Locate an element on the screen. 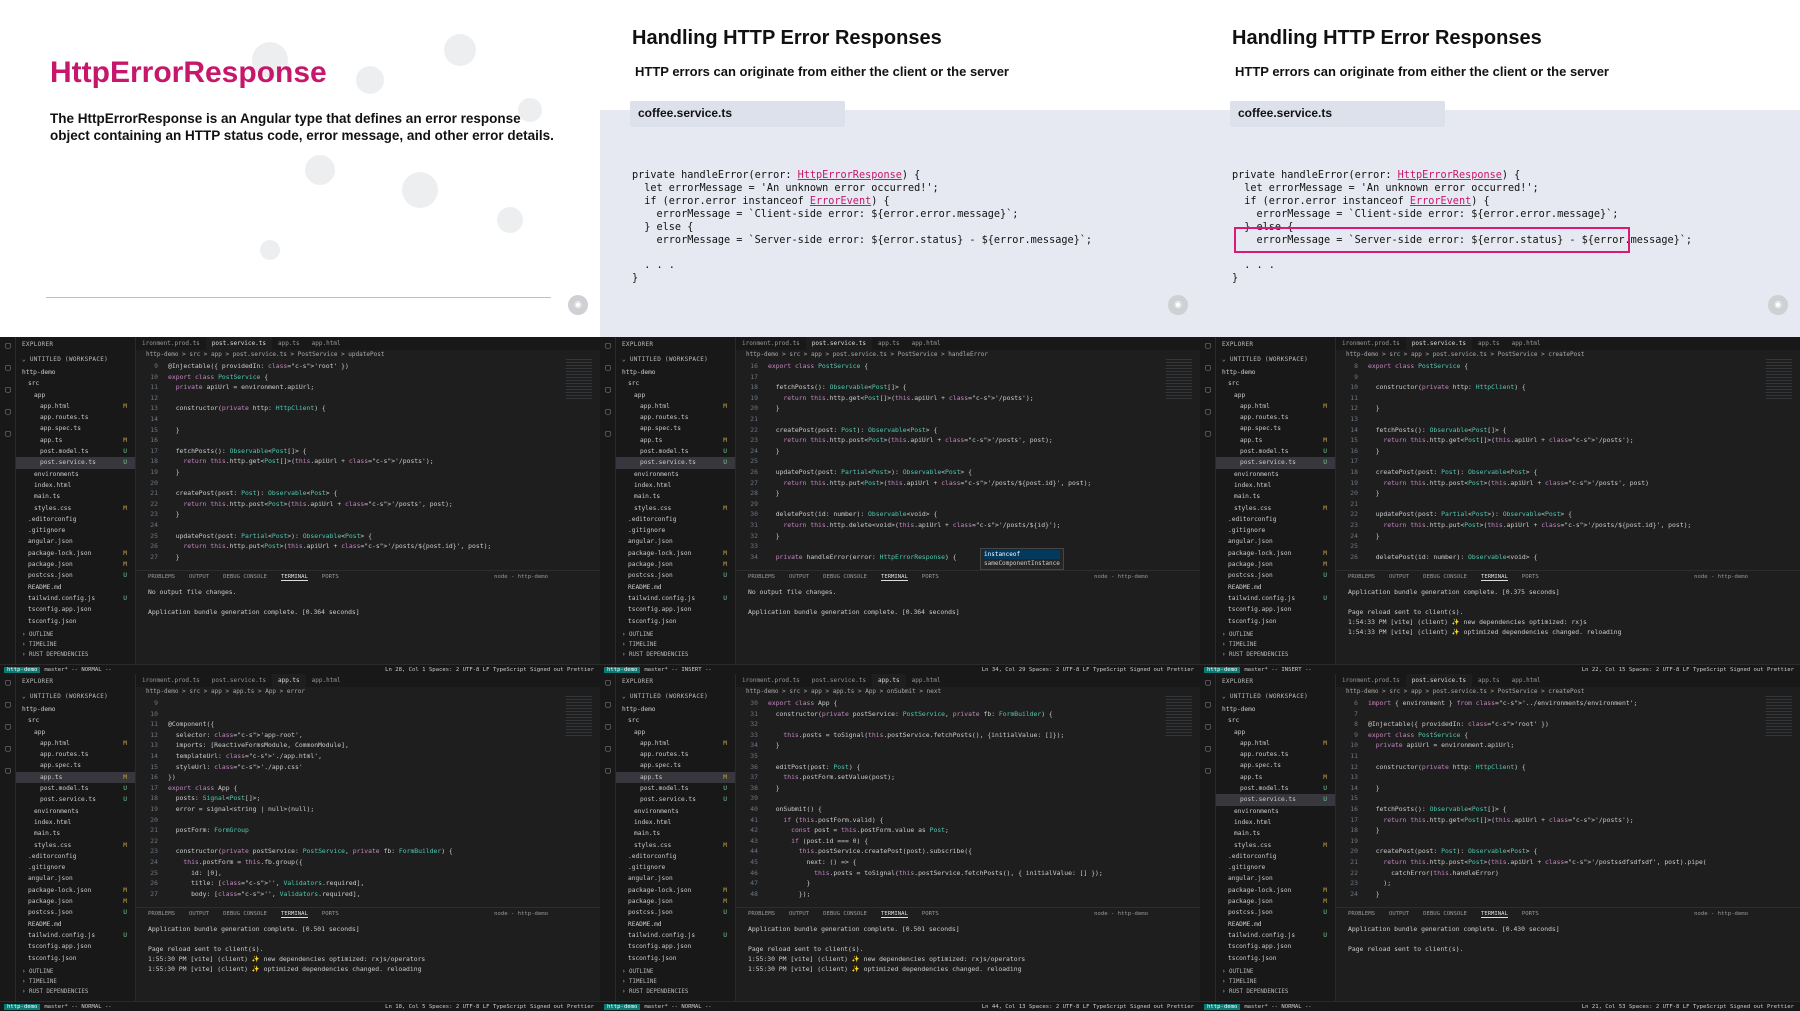 The width and height of the screenshot is (1800, 1011). tree-item: app is located at coordinates (675, 395).